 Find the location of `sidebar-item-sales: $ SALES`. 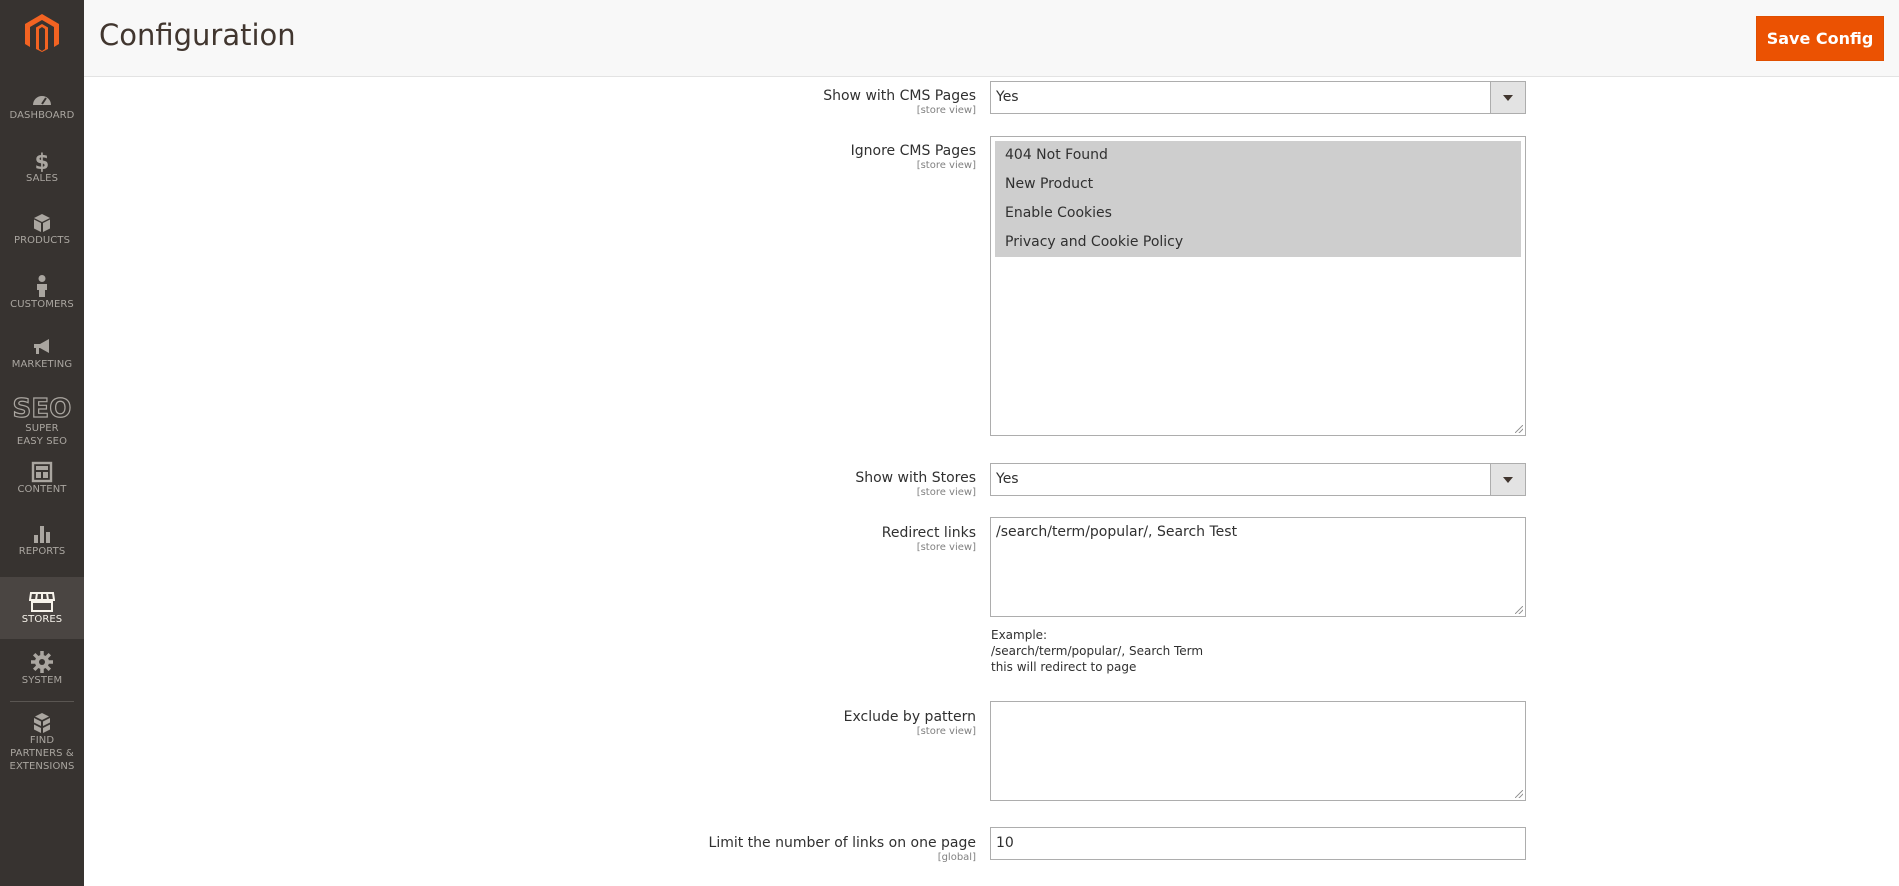

sidebar-item-sales: $ SALES is located at coordinates (42, 181).